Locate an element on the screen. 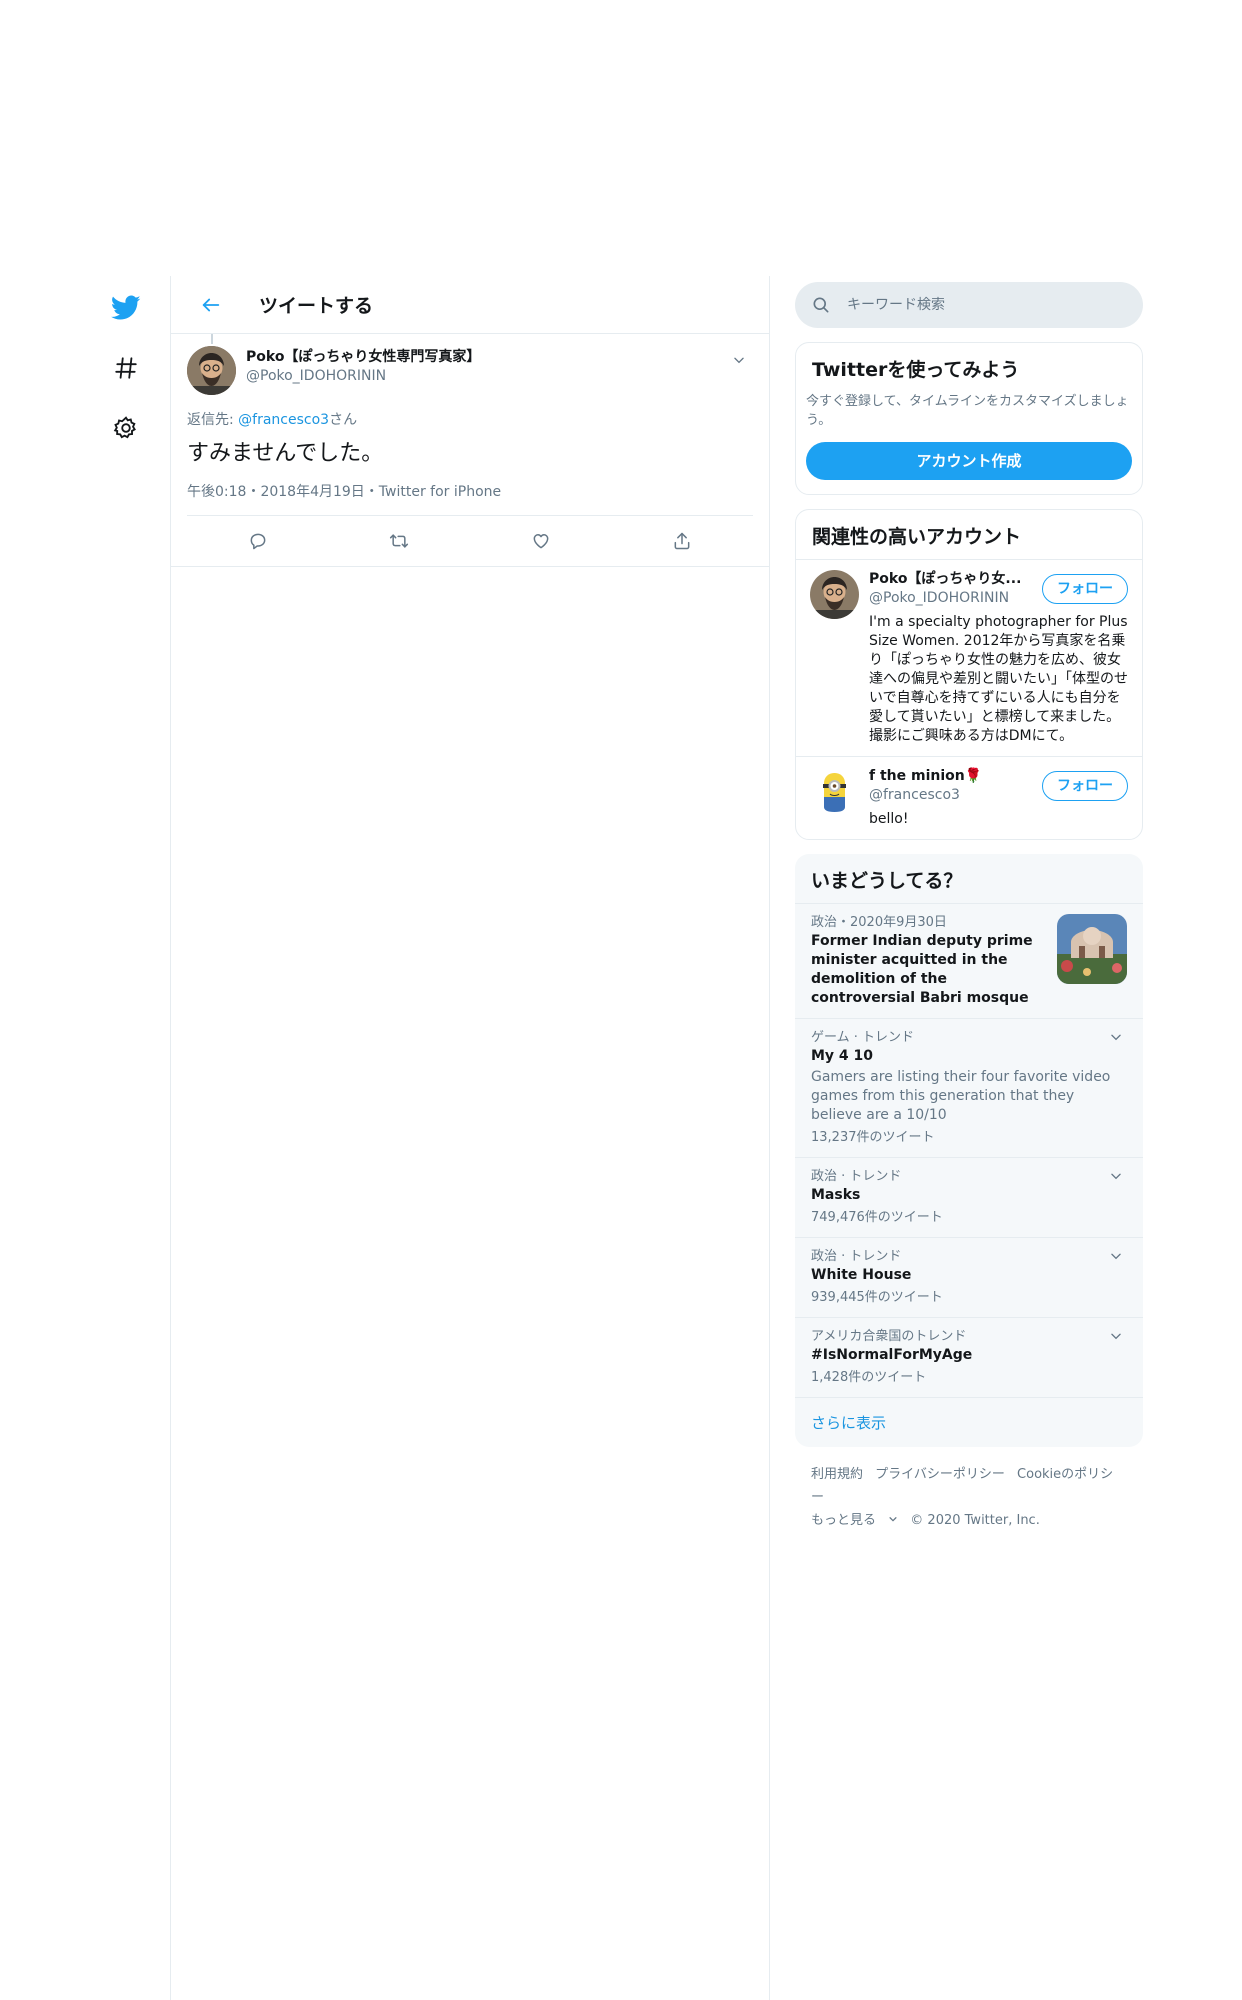 The width and height of the screenshot is (1242, 2000). account-handle: @francesco3 is located at coordinates (955, 795).